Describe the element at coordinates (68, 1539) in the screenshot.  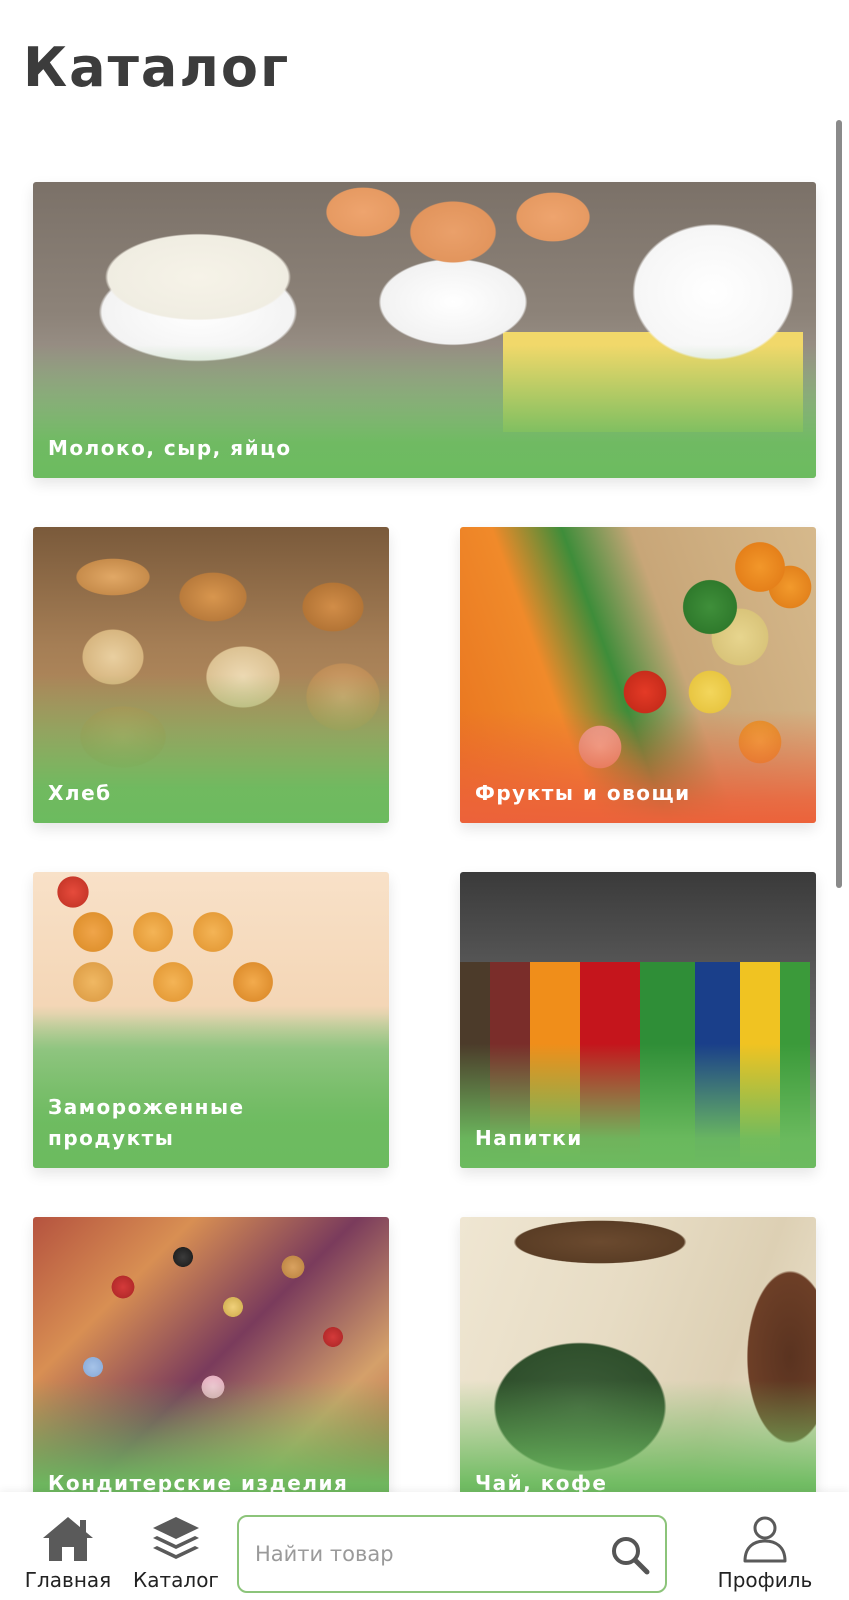
I see `home-icon` at that location.